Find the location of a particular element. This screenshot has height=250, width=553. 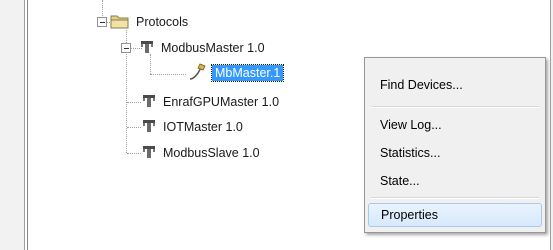

tree-node-protocols: Protocols is located at coordinates (150, 22).